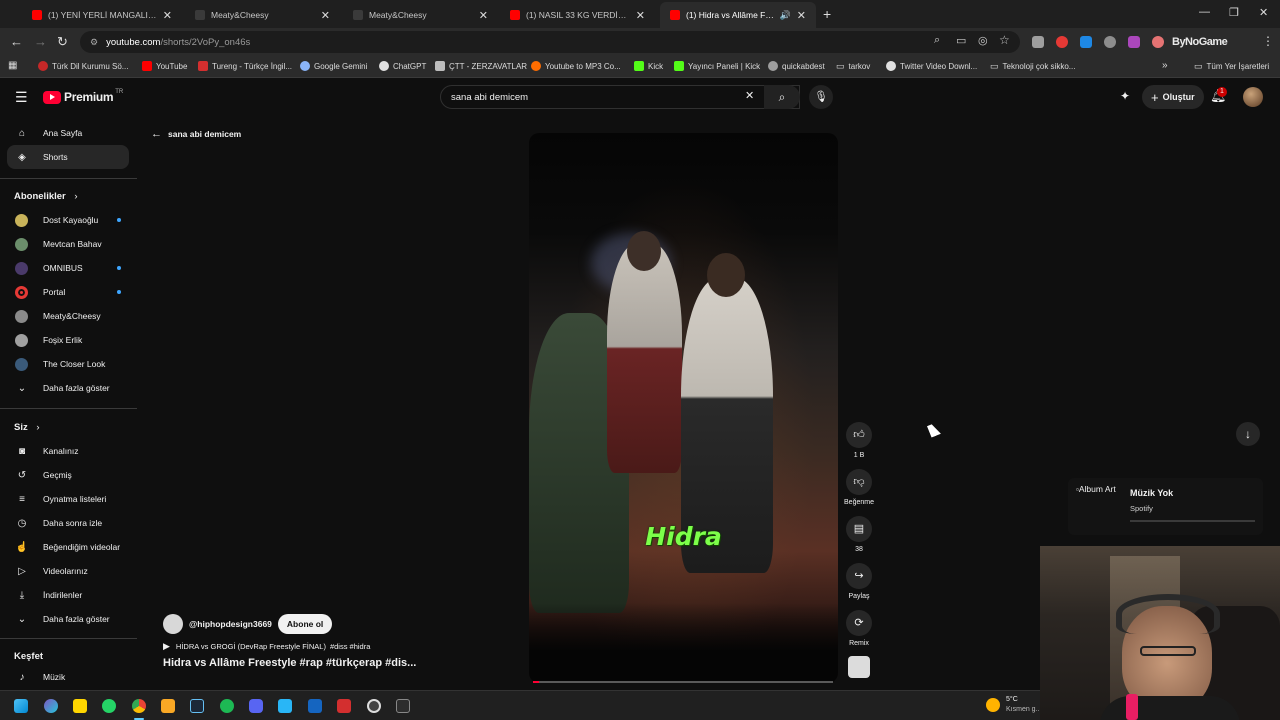  Describe the element at coordinates (68, 157) in the screenshot. I see `sidebar-item-shorts: ◈ Shorts` at that location.